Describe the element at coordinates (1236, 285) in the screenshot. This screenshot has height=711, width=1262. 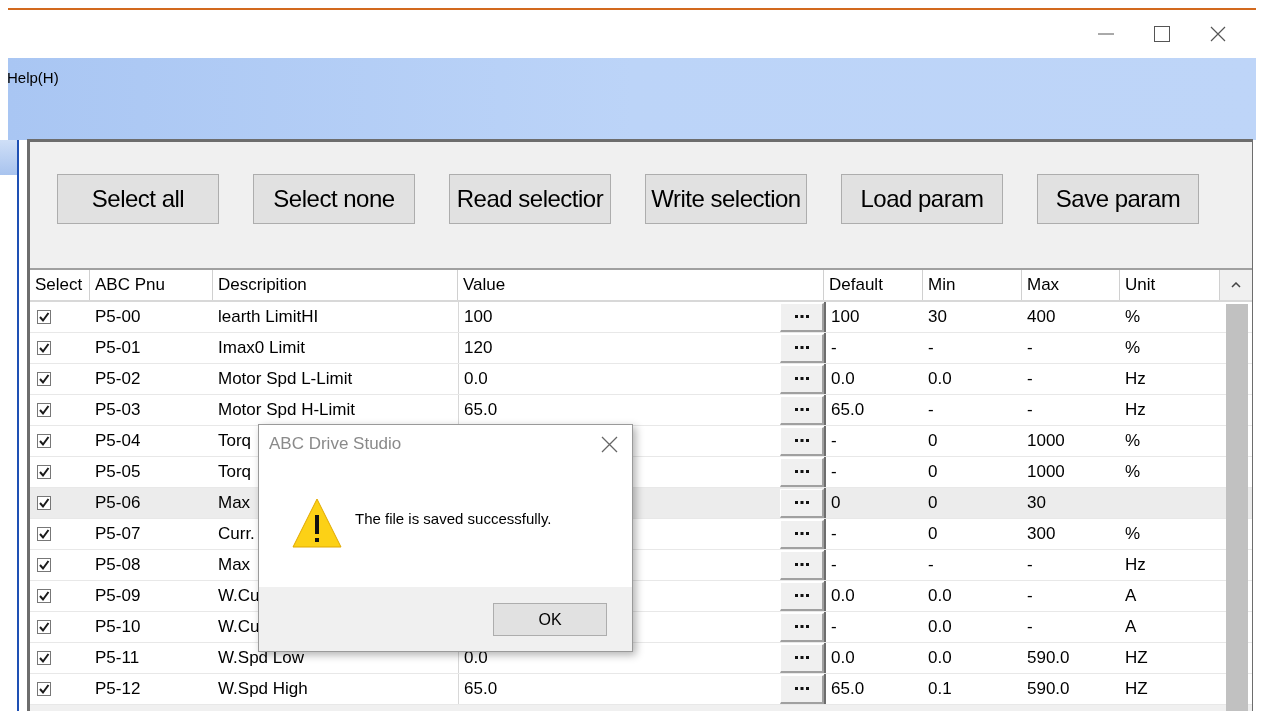
I see `scroll-up-icon` at that location.